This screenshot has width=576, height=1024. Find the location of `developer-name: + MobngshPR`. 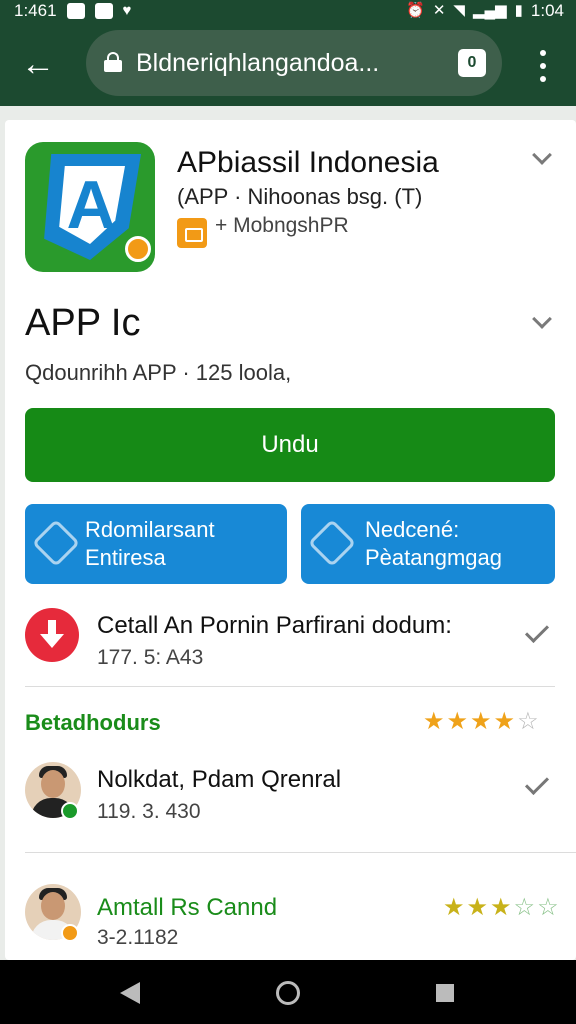

developer-name: + MobngshPR is located at coordinates (282, 226).